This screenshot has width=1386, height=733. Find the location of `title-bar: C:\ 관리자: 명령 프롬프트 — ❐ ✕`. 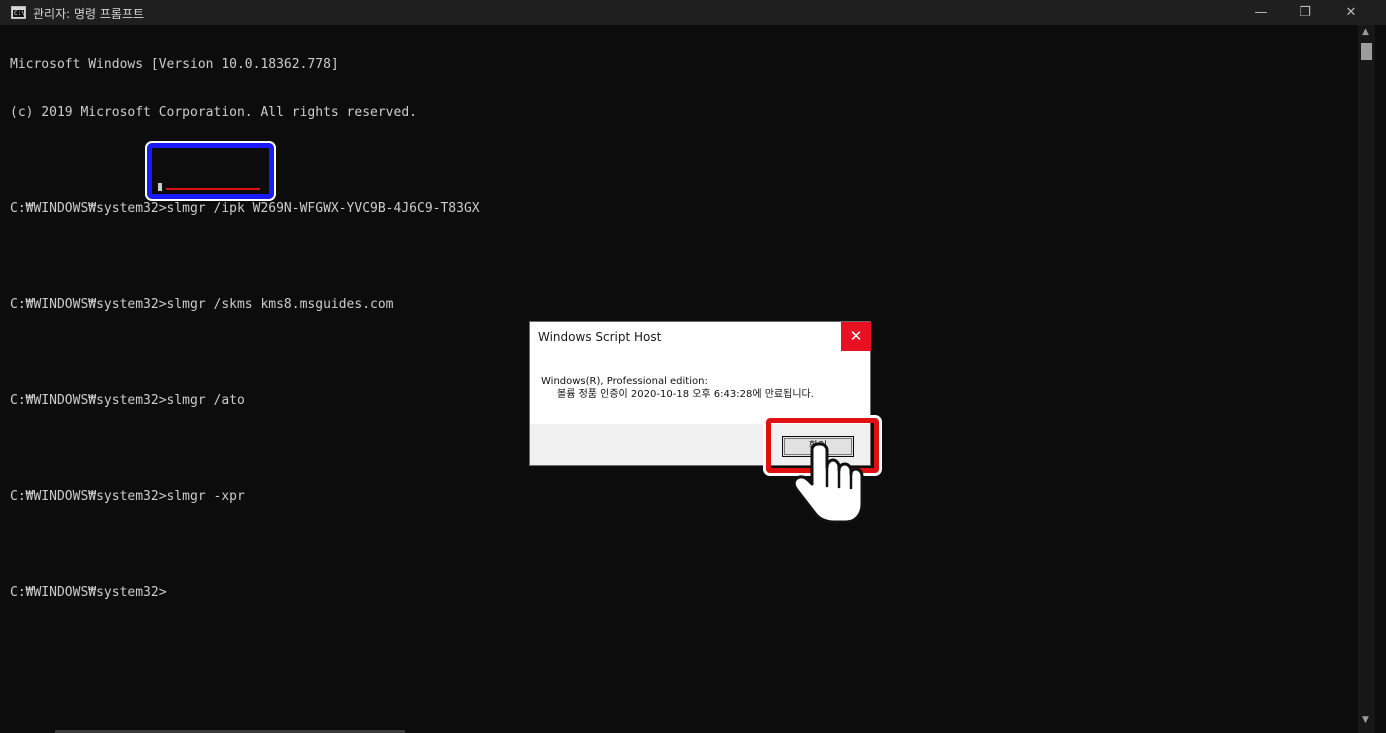

title-bar: C:\ 관리자: 명령 프롬프트 — ❐ ✕ is located at coordinates (693, 12).